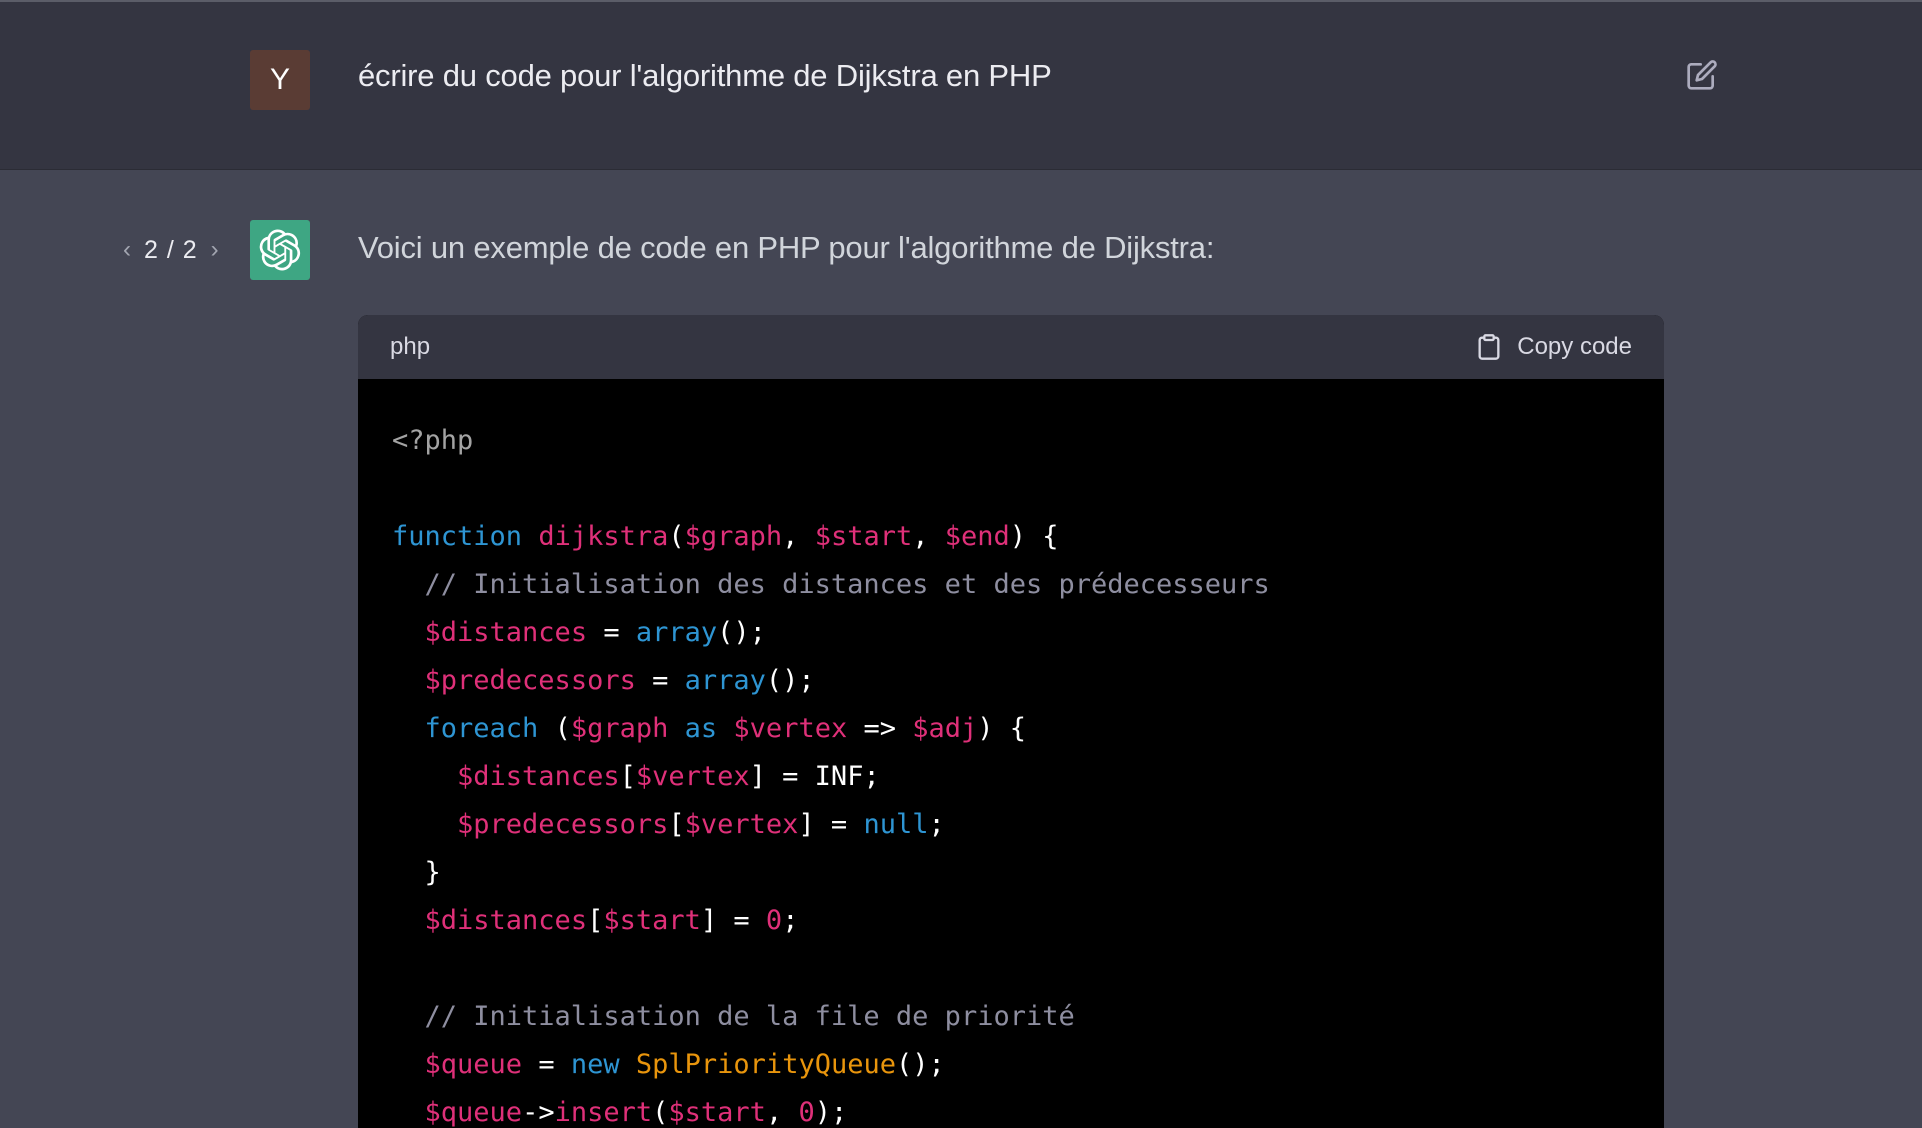 The height and width of the screenshot is (1128, 1922). Describe the element at coordinates (1011, 729) in the screenshot. I see `code-line: foreach ($graph as $vertex => $adj) {` at that location.